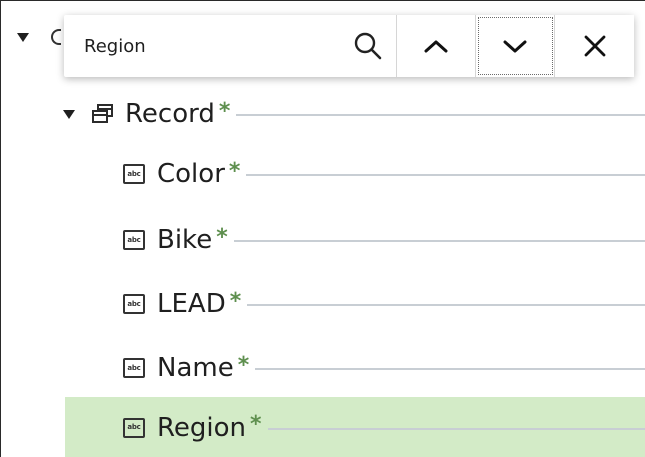 The image size is (645, 457). I want to click on find-close-button, so click(594, 46).